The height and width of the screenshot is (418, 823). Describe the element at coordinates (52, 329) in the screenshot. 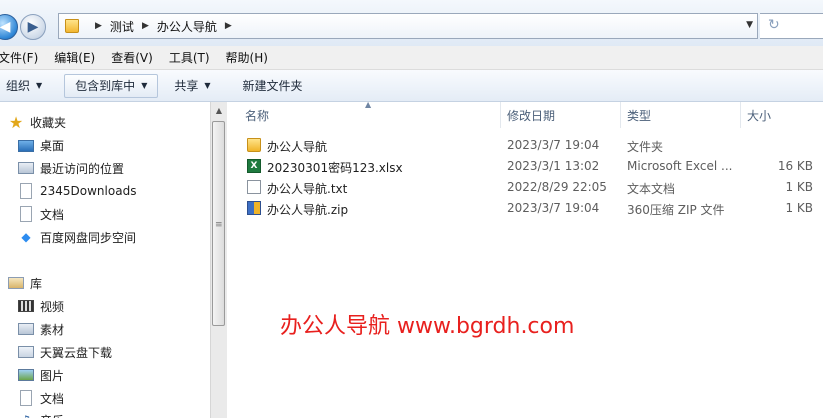

I see `nav-label: 素材` at that location.